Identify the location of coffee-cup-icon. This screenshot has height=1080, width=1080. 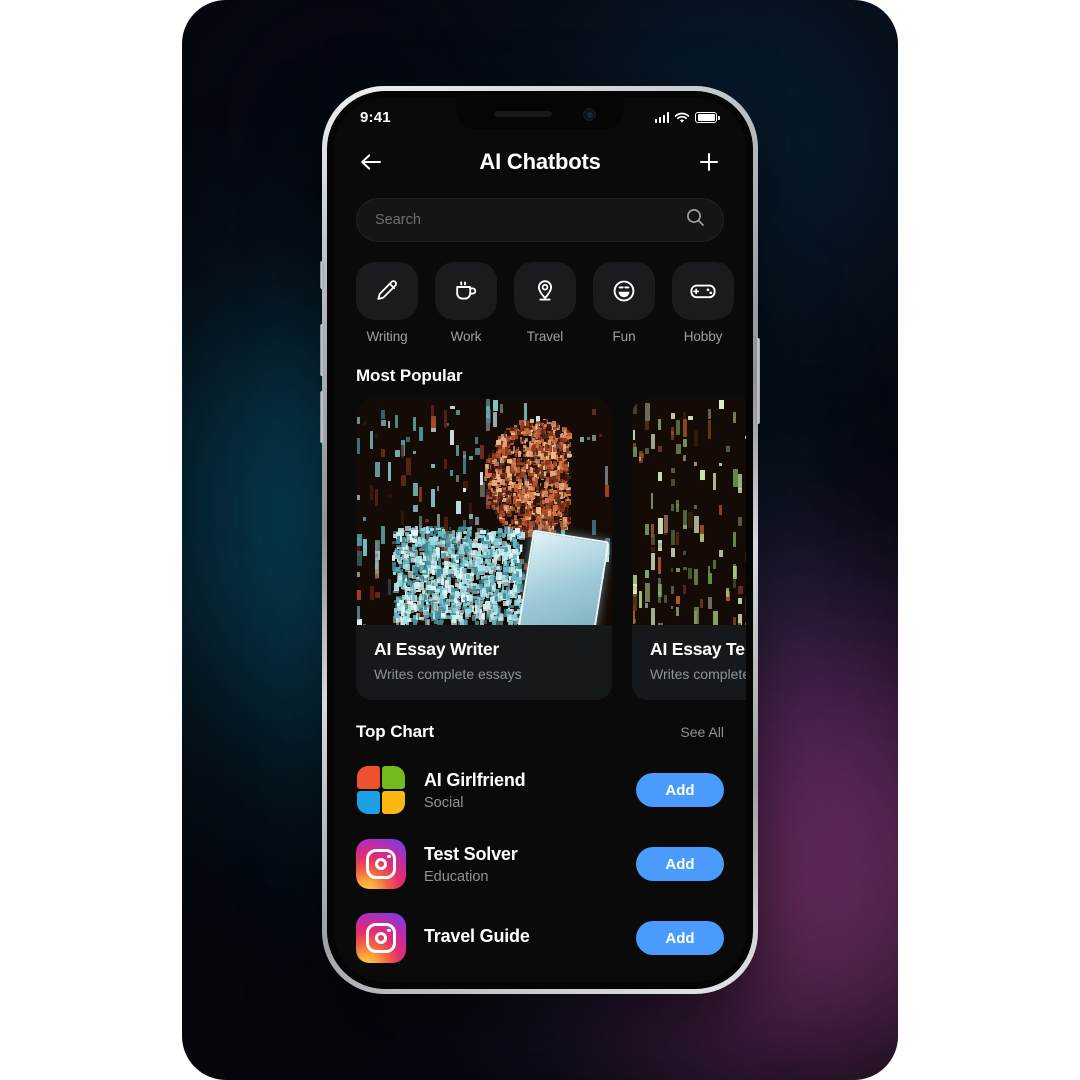
(466, 291).